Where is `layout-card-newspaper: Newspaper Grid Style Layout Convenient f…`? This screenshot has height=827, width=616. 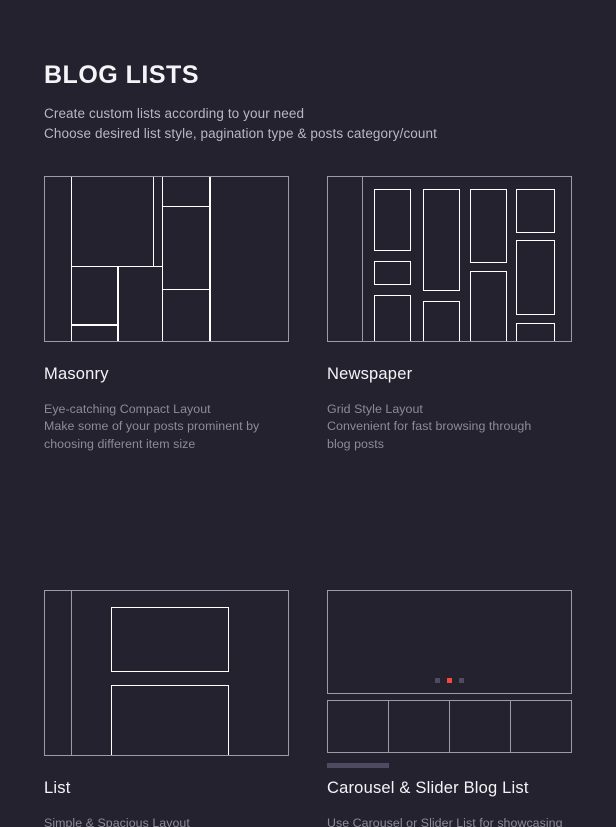 layout-card-newspaper: Newspaper Grid Style Layout Convenient f… is located at coordinates (449, 314).